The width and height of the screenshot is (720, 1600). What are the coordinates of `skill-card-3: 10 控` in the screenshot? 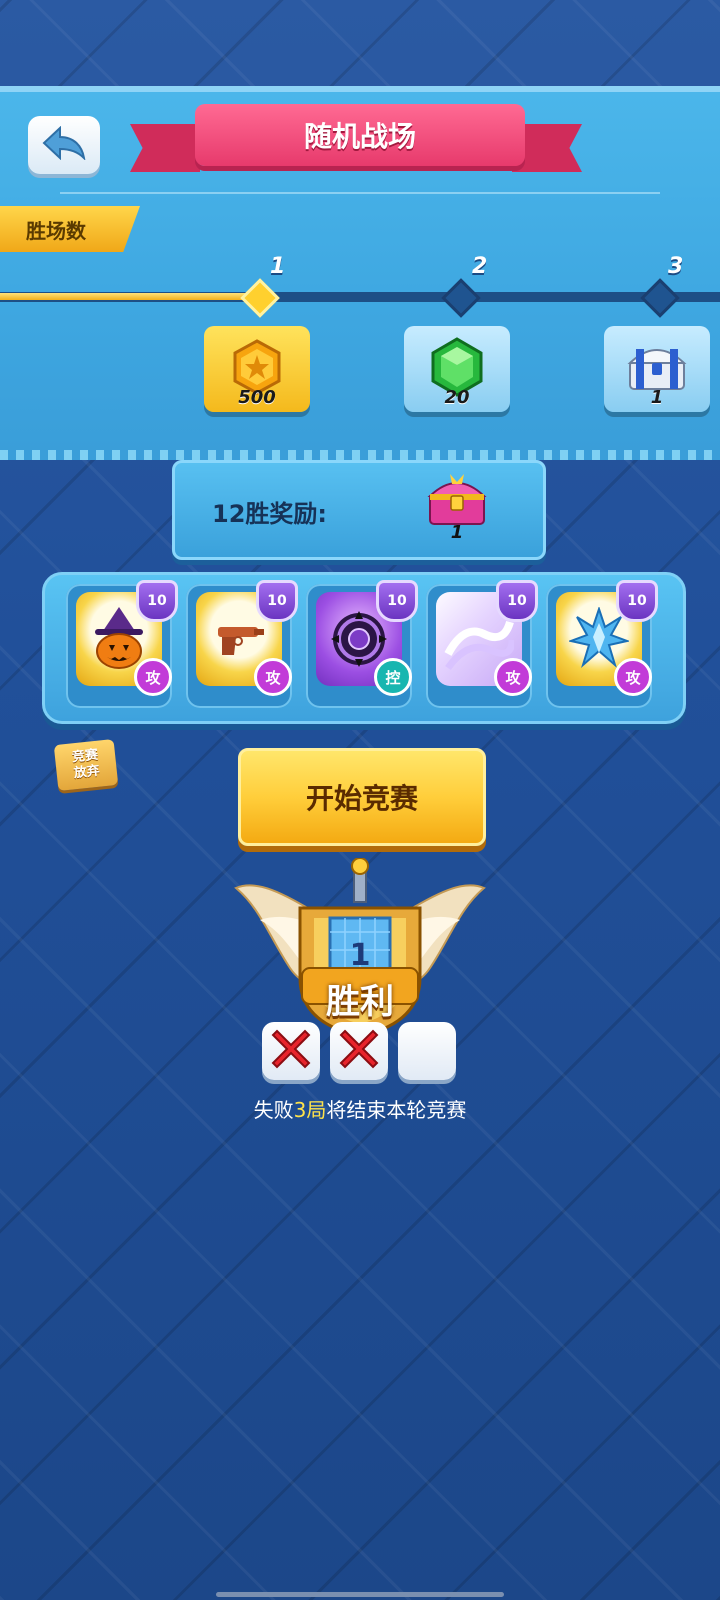 It's located at (362, 644).